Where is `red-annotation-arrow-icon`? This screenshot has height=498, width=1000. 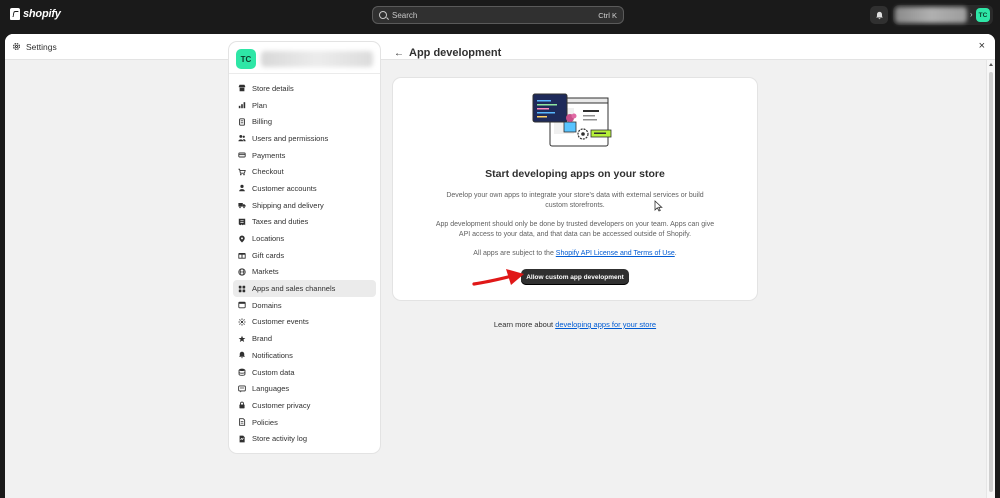 red-annotation-arrow-icon is located at coordinates (498, 277).